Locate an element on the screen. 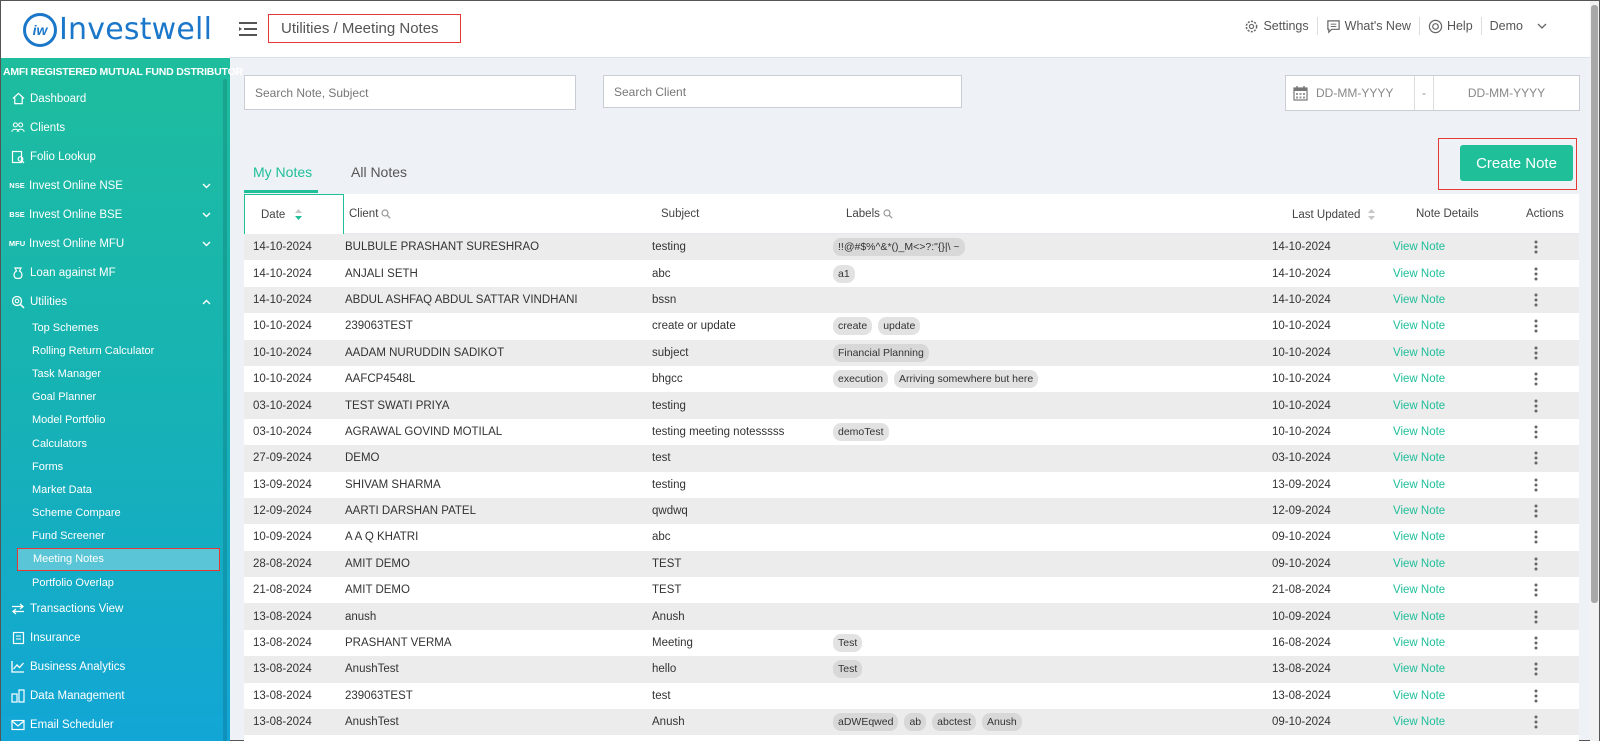 The height and width of the screenshot is (741, 1600). sidebar-item-invest-online-mfu: MFU Invest Online MFU is located at coordinates (115, 243).